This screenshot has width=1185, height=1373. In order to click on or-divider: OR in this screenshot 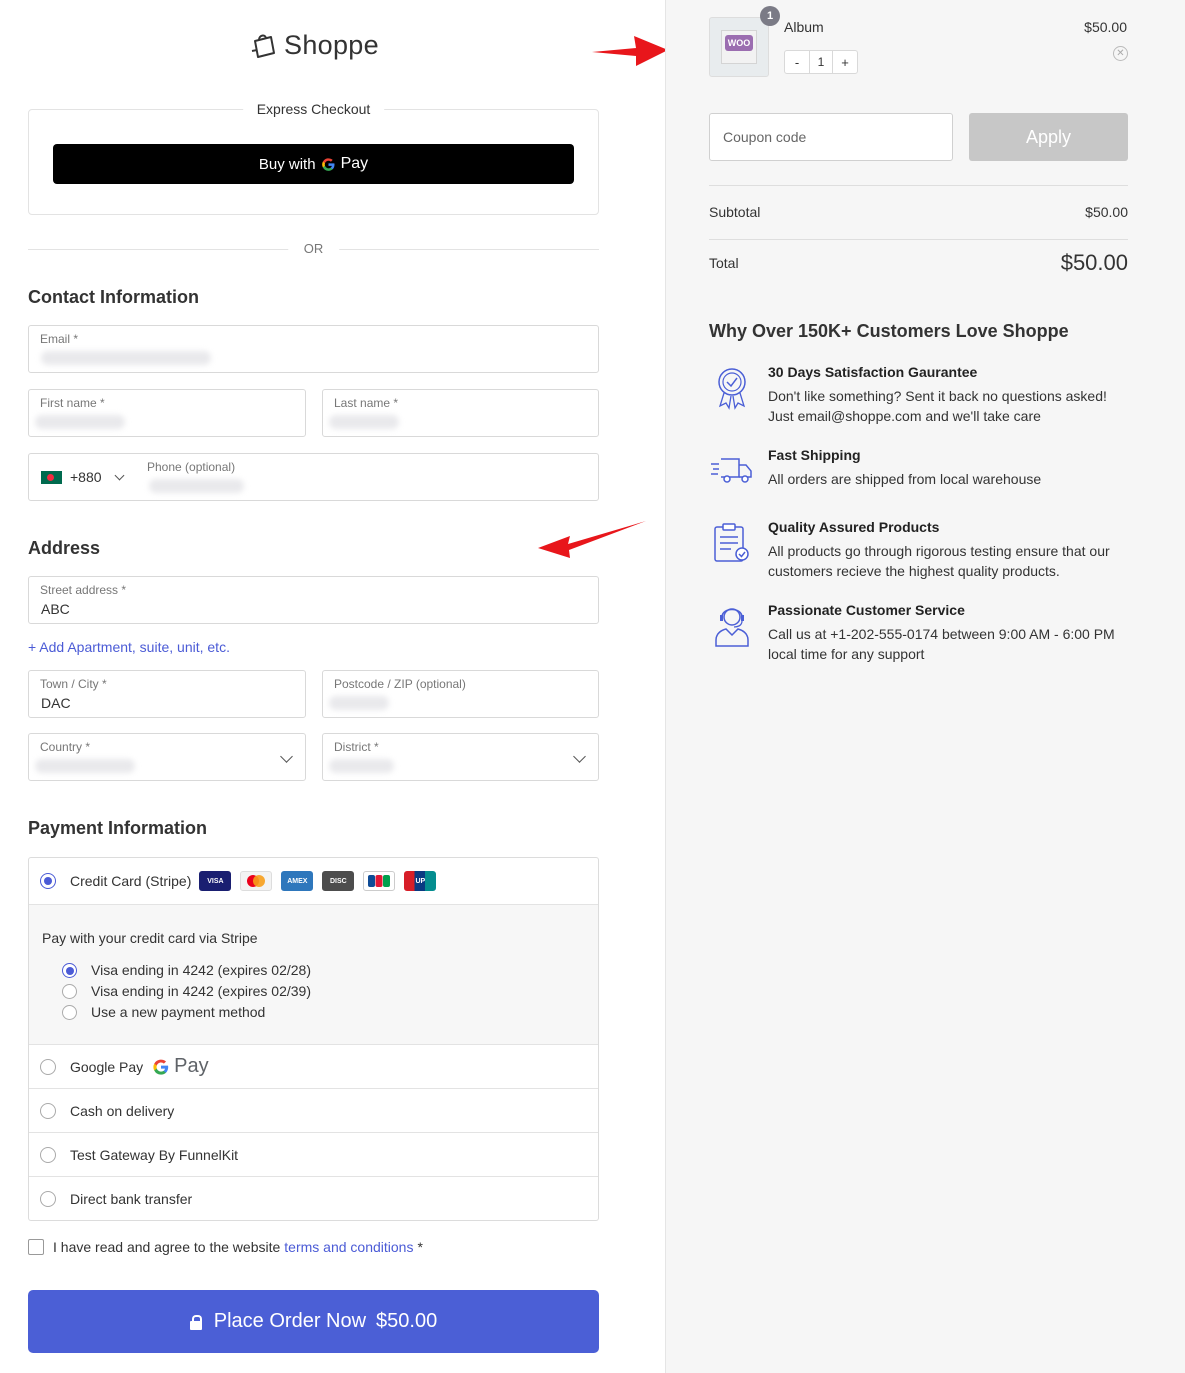, I will do `click(313, 250)`.